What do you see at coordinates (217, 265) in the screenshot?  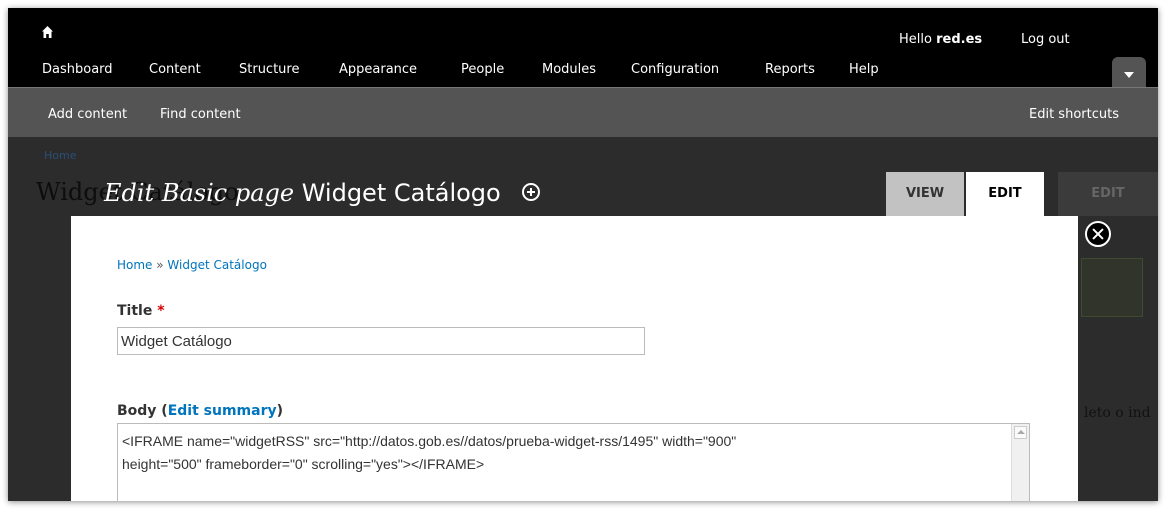 I see `breadcrumb-current-link: Widget Catálogo` at bounding box center [217, 265].